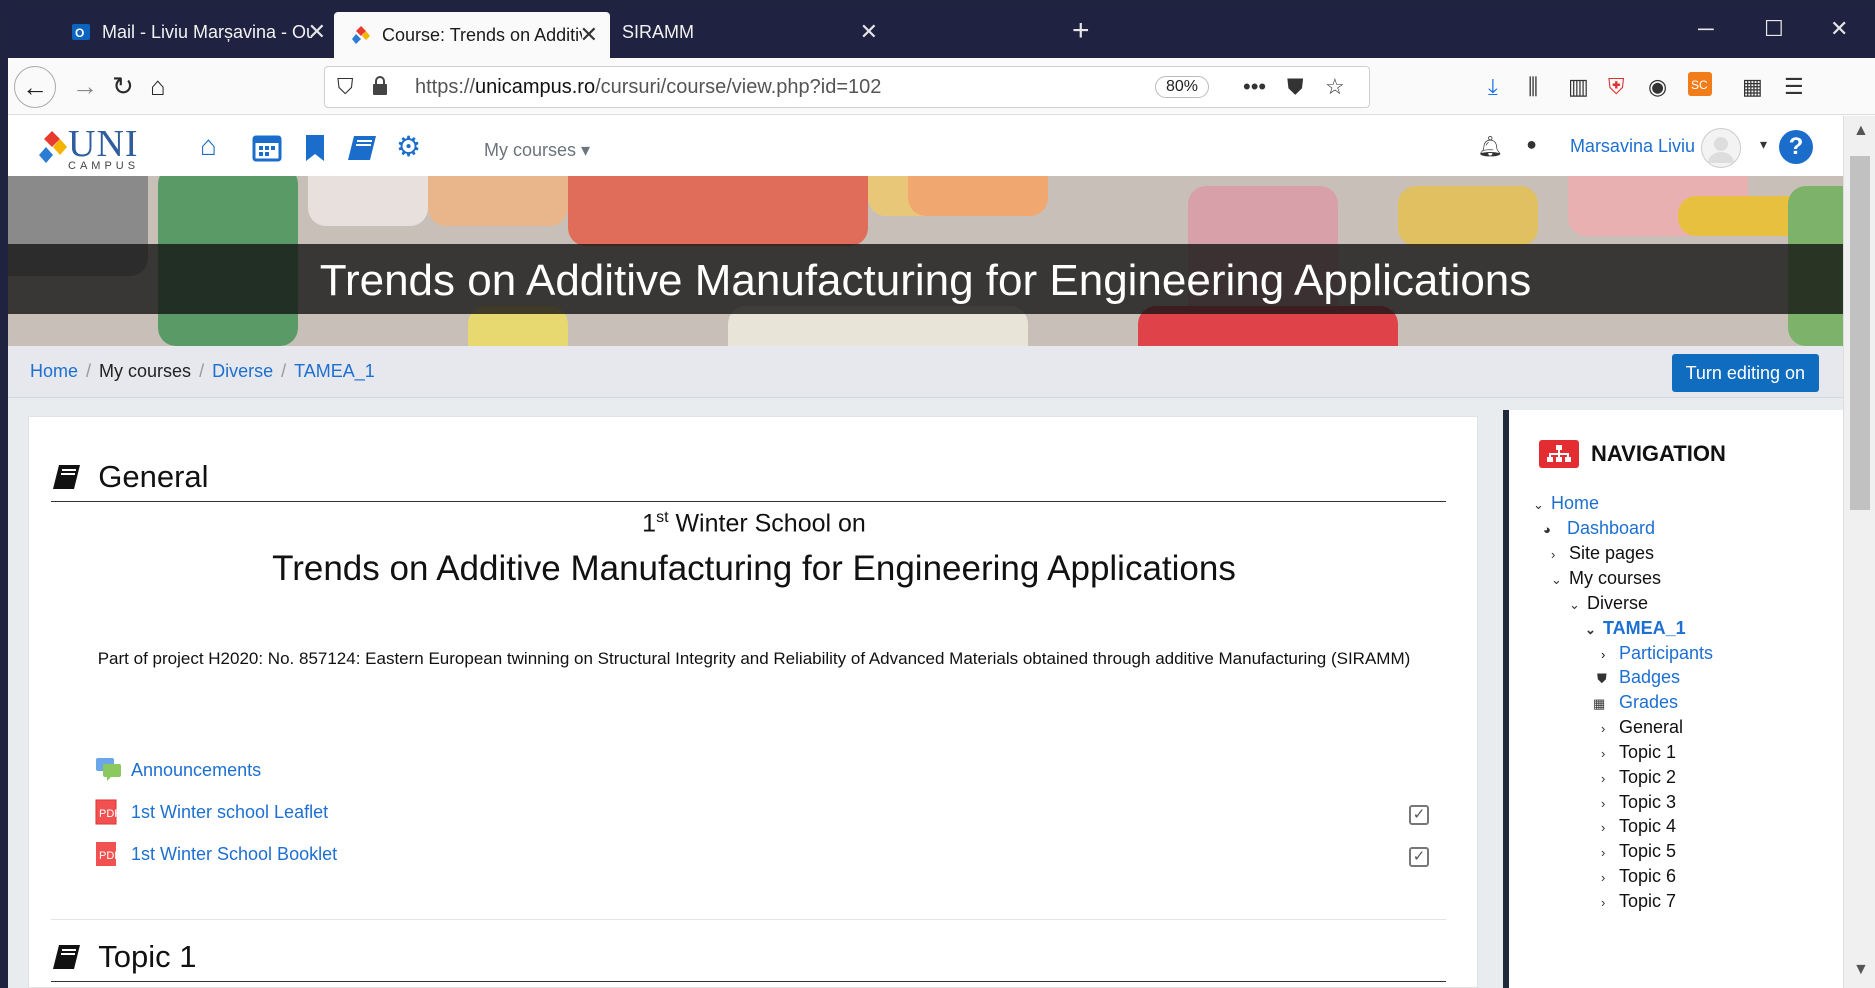  What do you see at coordinates (1657, 653) in the screenshot?
I see `nav-participants: › Participants` at bounding box center [1657, 653].